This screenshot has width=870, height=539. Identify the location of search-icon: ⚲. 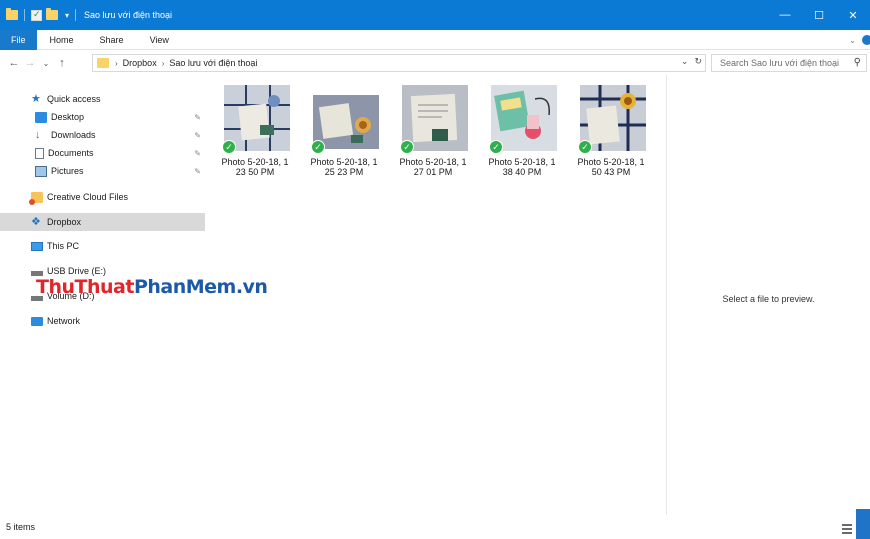
(857, 62).